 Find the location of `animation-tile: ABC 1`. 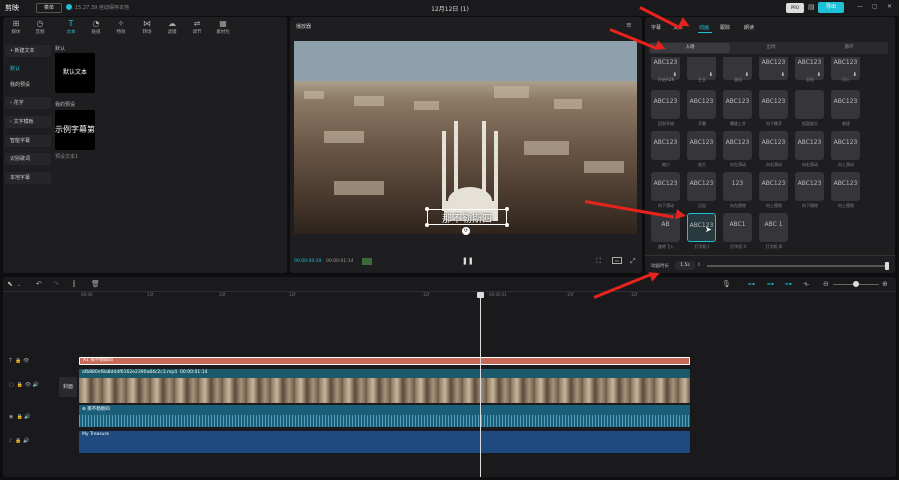

animation-tile: ABC 1 is located at coordinates (773, 227).